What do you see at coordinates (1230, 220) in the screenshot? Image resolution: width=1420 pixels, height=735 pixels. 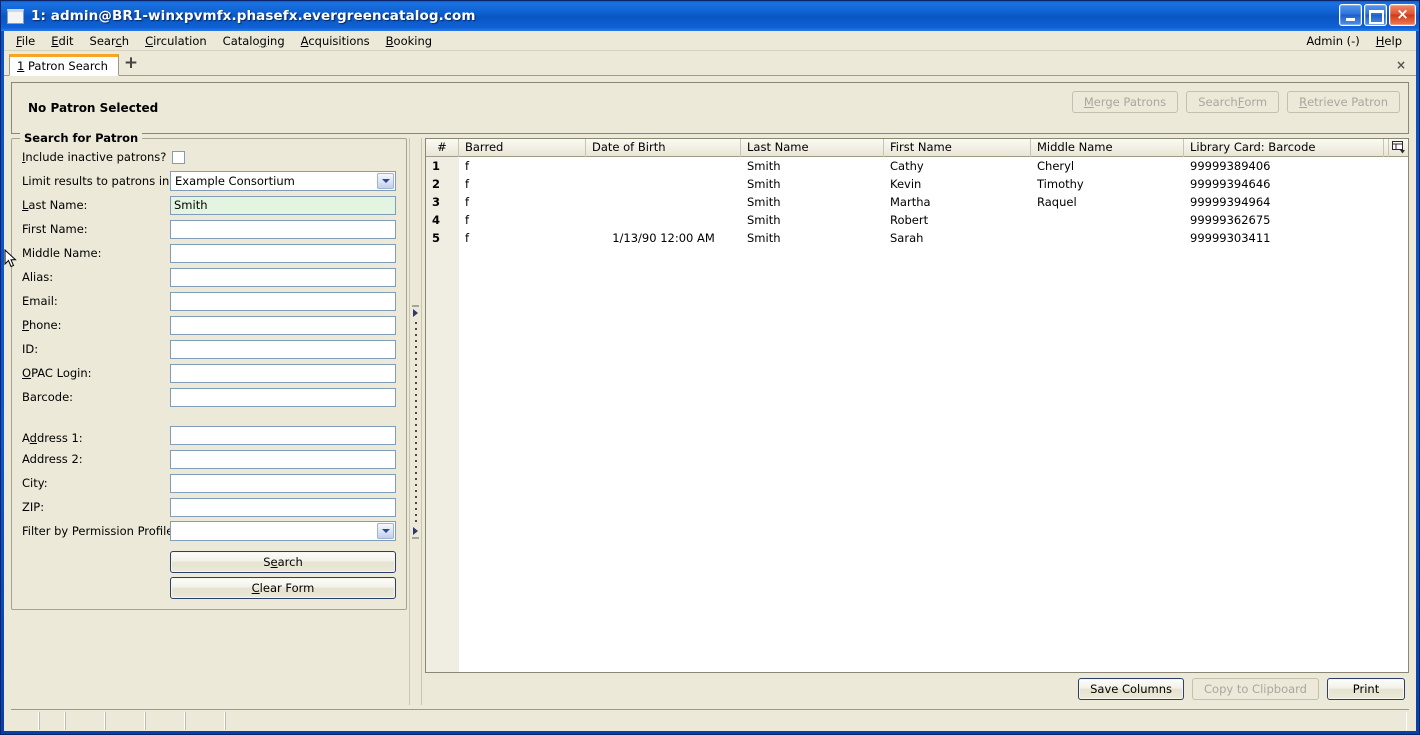 I see `cell-barcode: 99999362675` at bounding box center [1230, 220].